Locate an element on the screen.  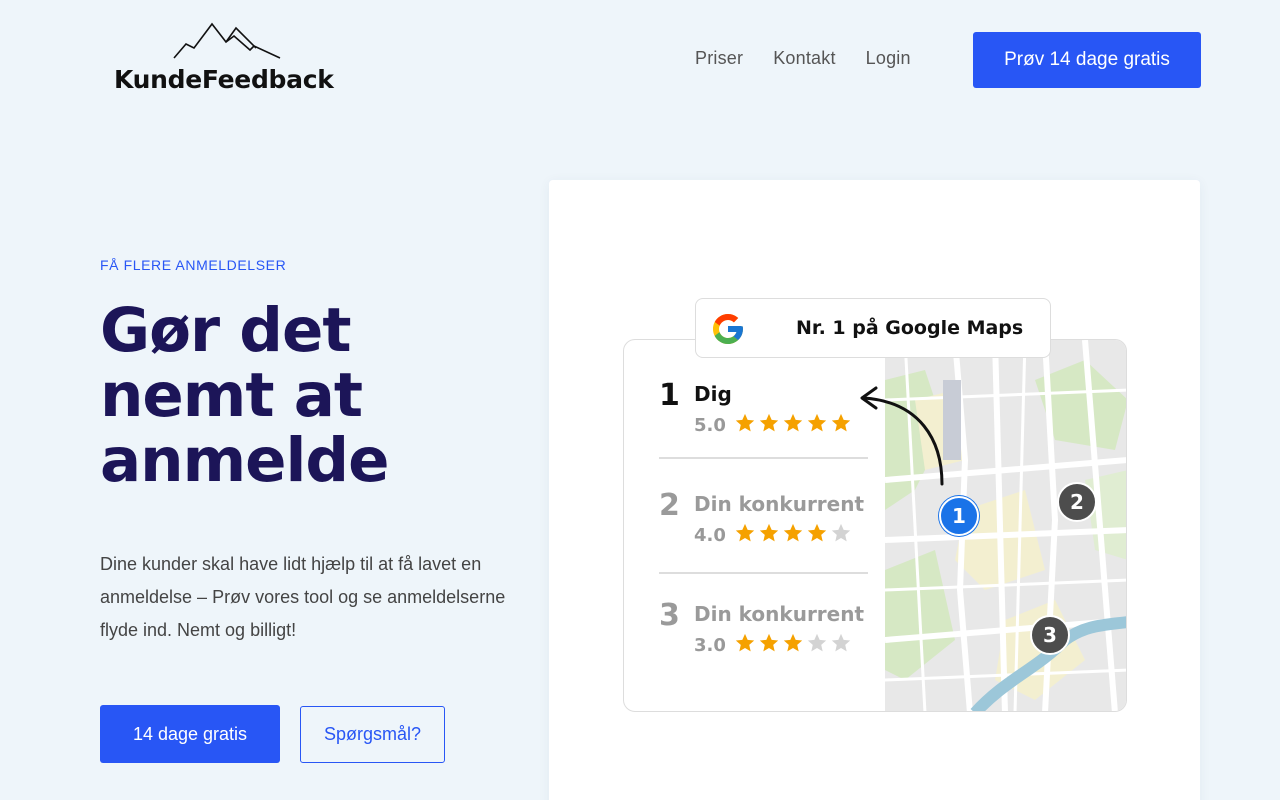
ranking-row-1: 1 Dig 5.0 is located at coordinates (764, 418).